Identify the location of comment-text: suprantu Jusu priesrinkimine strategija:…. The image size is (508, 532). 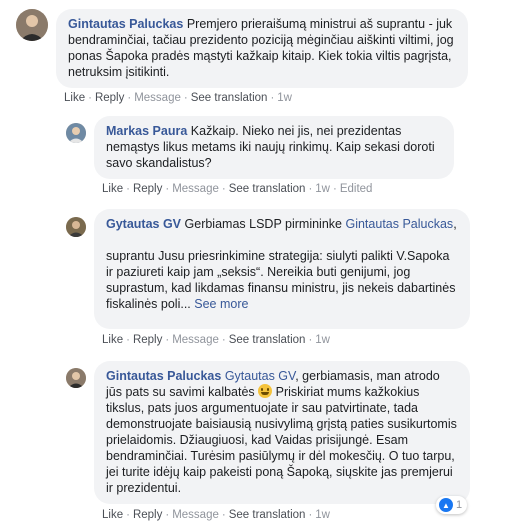
(281, 280).